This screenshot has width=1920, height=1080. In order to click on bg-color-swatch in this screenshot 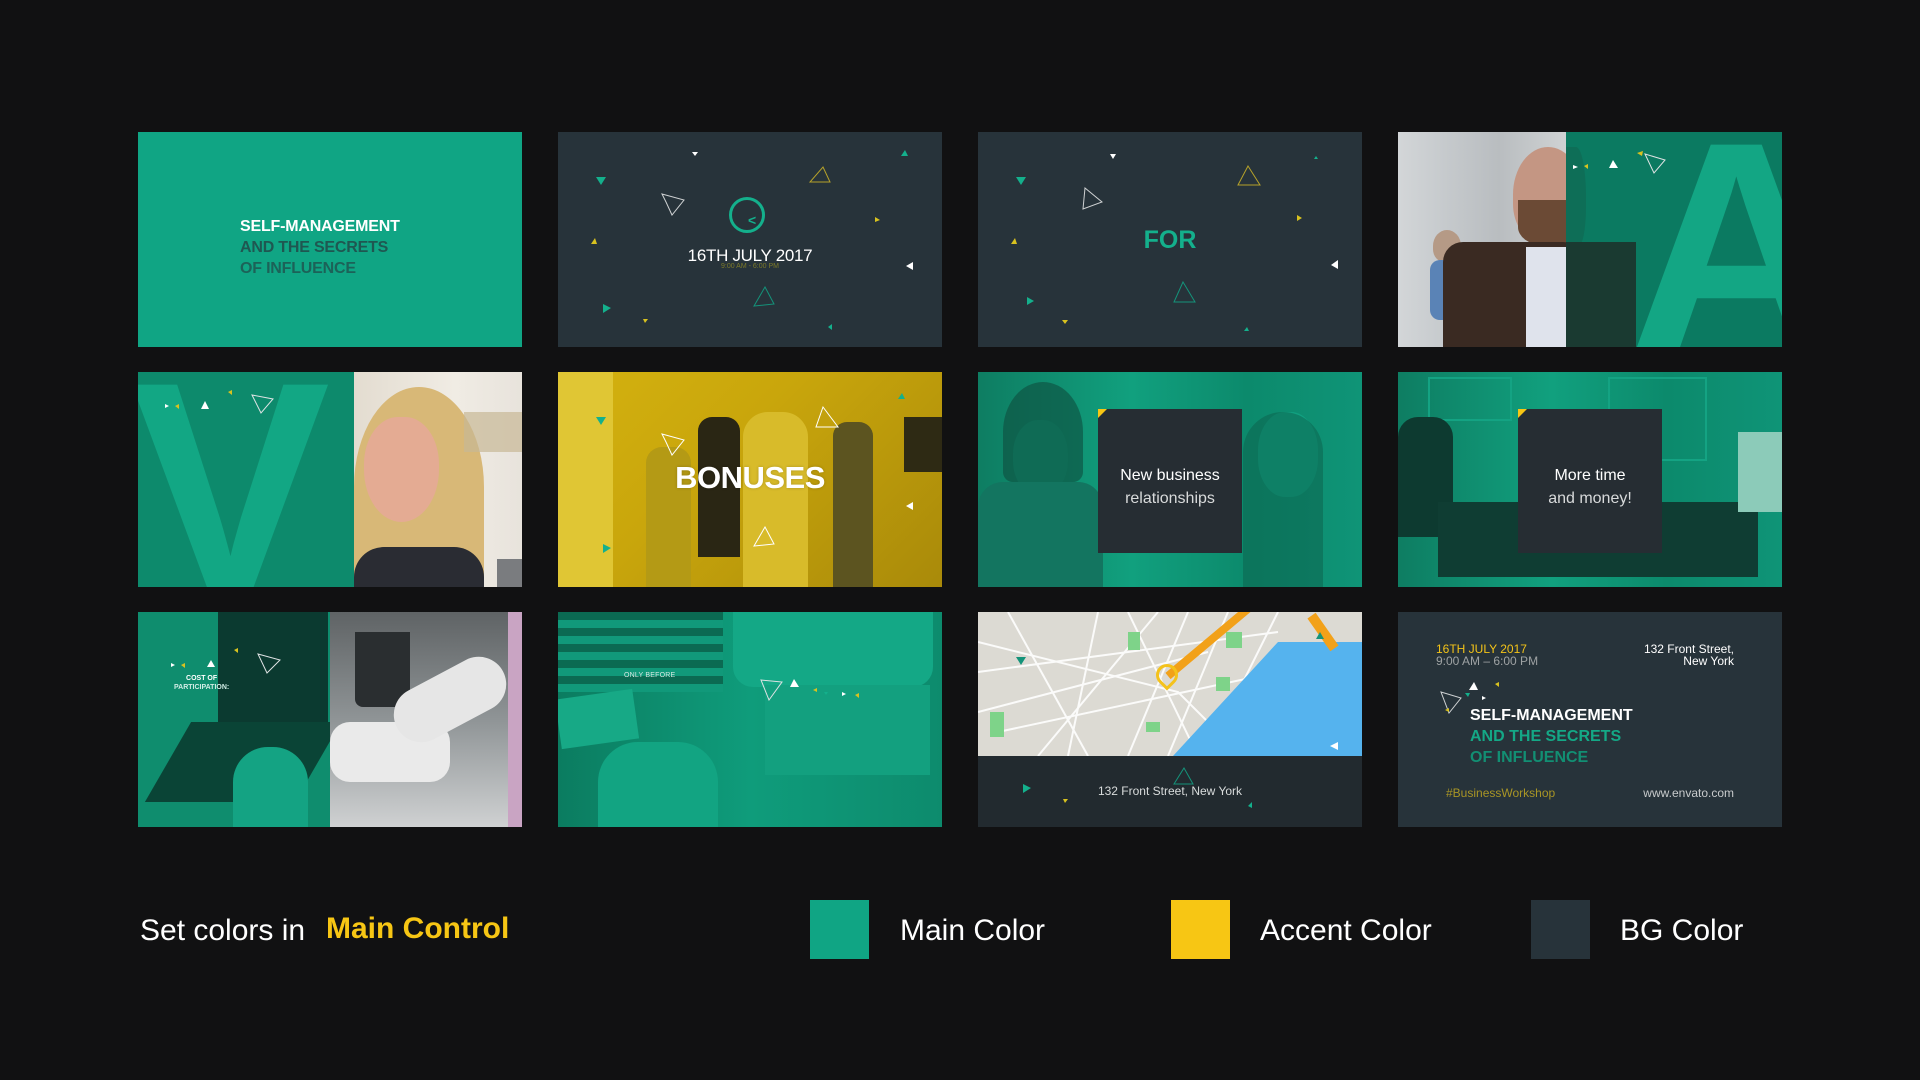, I will do `click(1560, 929)`.